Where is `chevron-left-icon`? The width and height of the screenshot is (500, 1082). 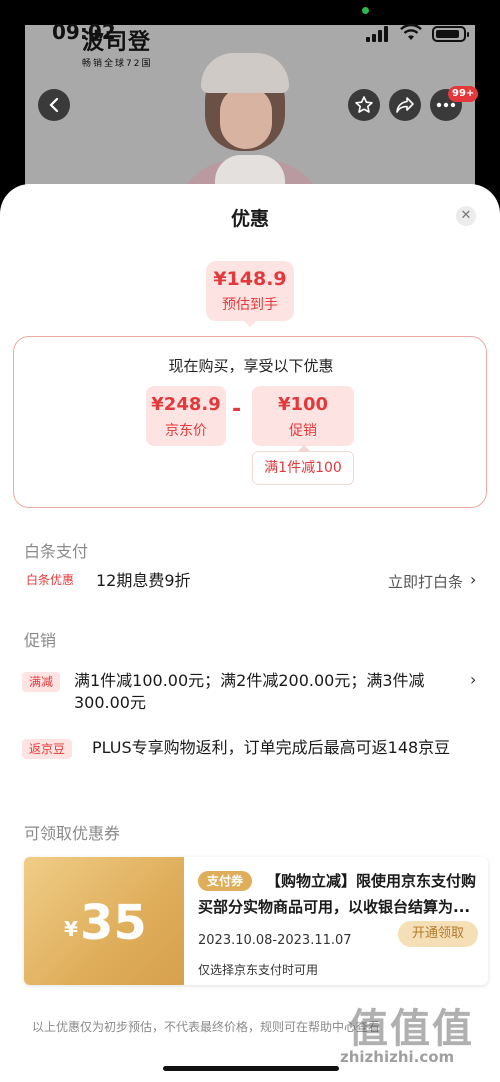 chevron-left-icon is located at coordinates (54, 105).